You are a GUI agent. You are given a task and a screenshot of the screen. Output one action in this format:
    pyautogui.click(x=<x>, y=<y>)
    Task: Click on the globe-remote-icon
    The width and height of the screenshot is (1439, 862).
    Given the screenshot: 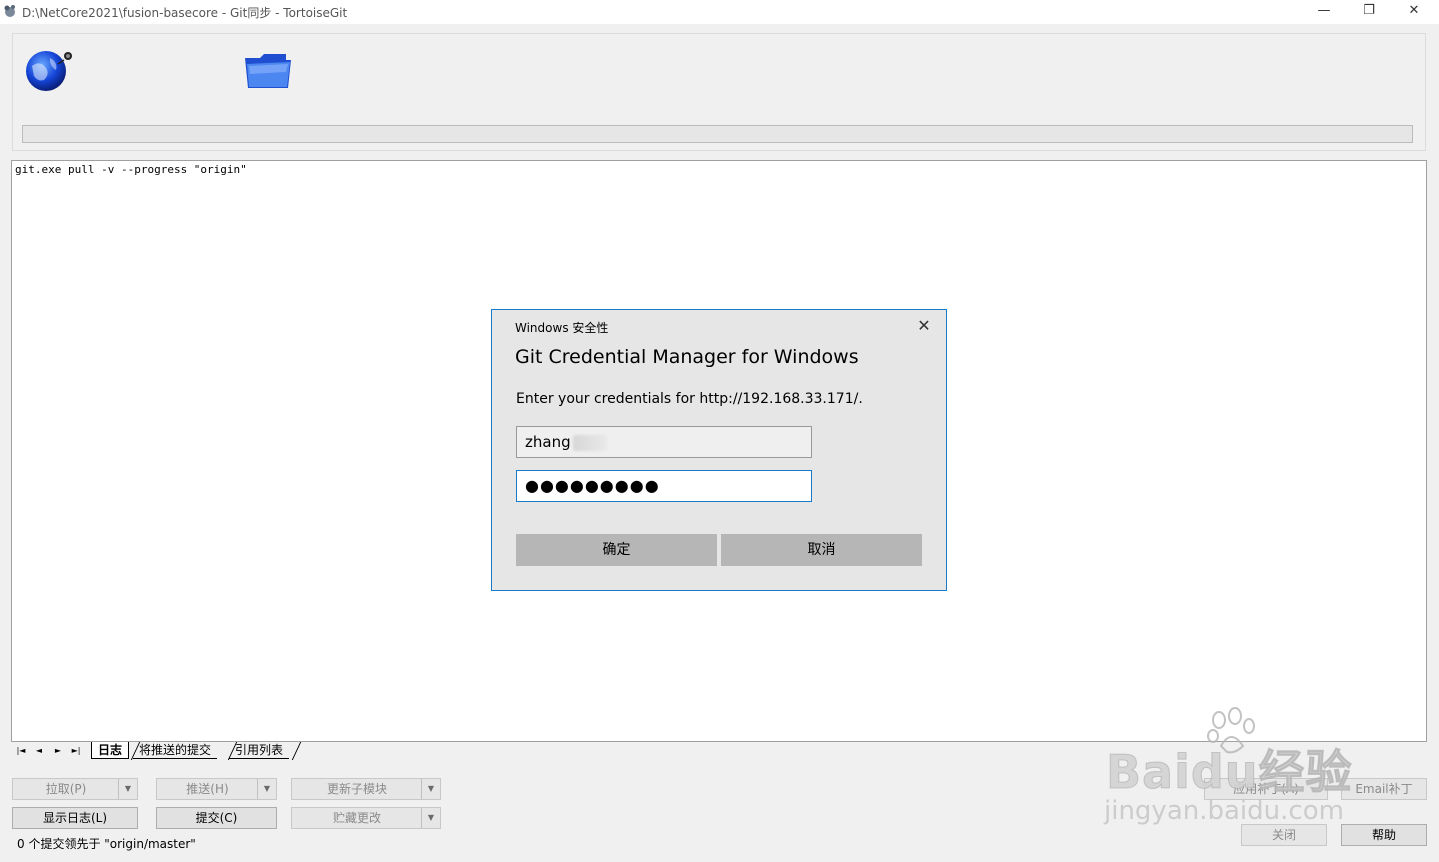 What is the action you would take?
    pyautogui.click(x=49, y=70)
    